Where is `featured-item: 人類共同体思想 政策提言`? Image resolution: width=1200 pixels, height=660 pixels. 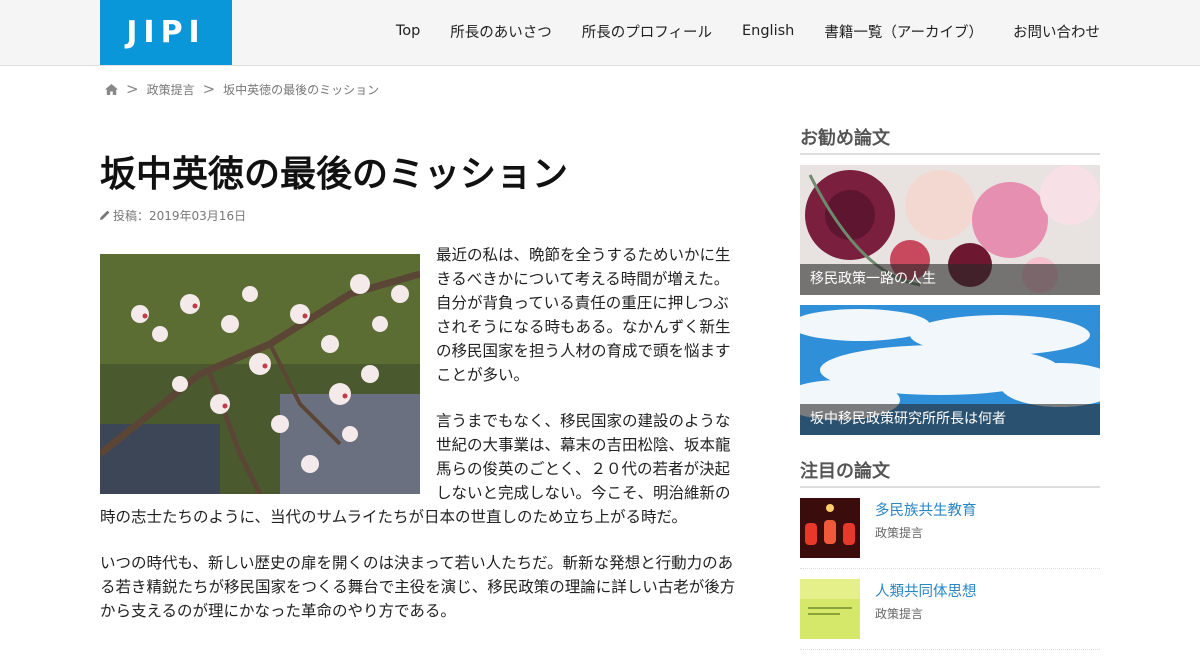
featured-item: 人類共同体思想 政策提言 is located at coordinates (950, 614).